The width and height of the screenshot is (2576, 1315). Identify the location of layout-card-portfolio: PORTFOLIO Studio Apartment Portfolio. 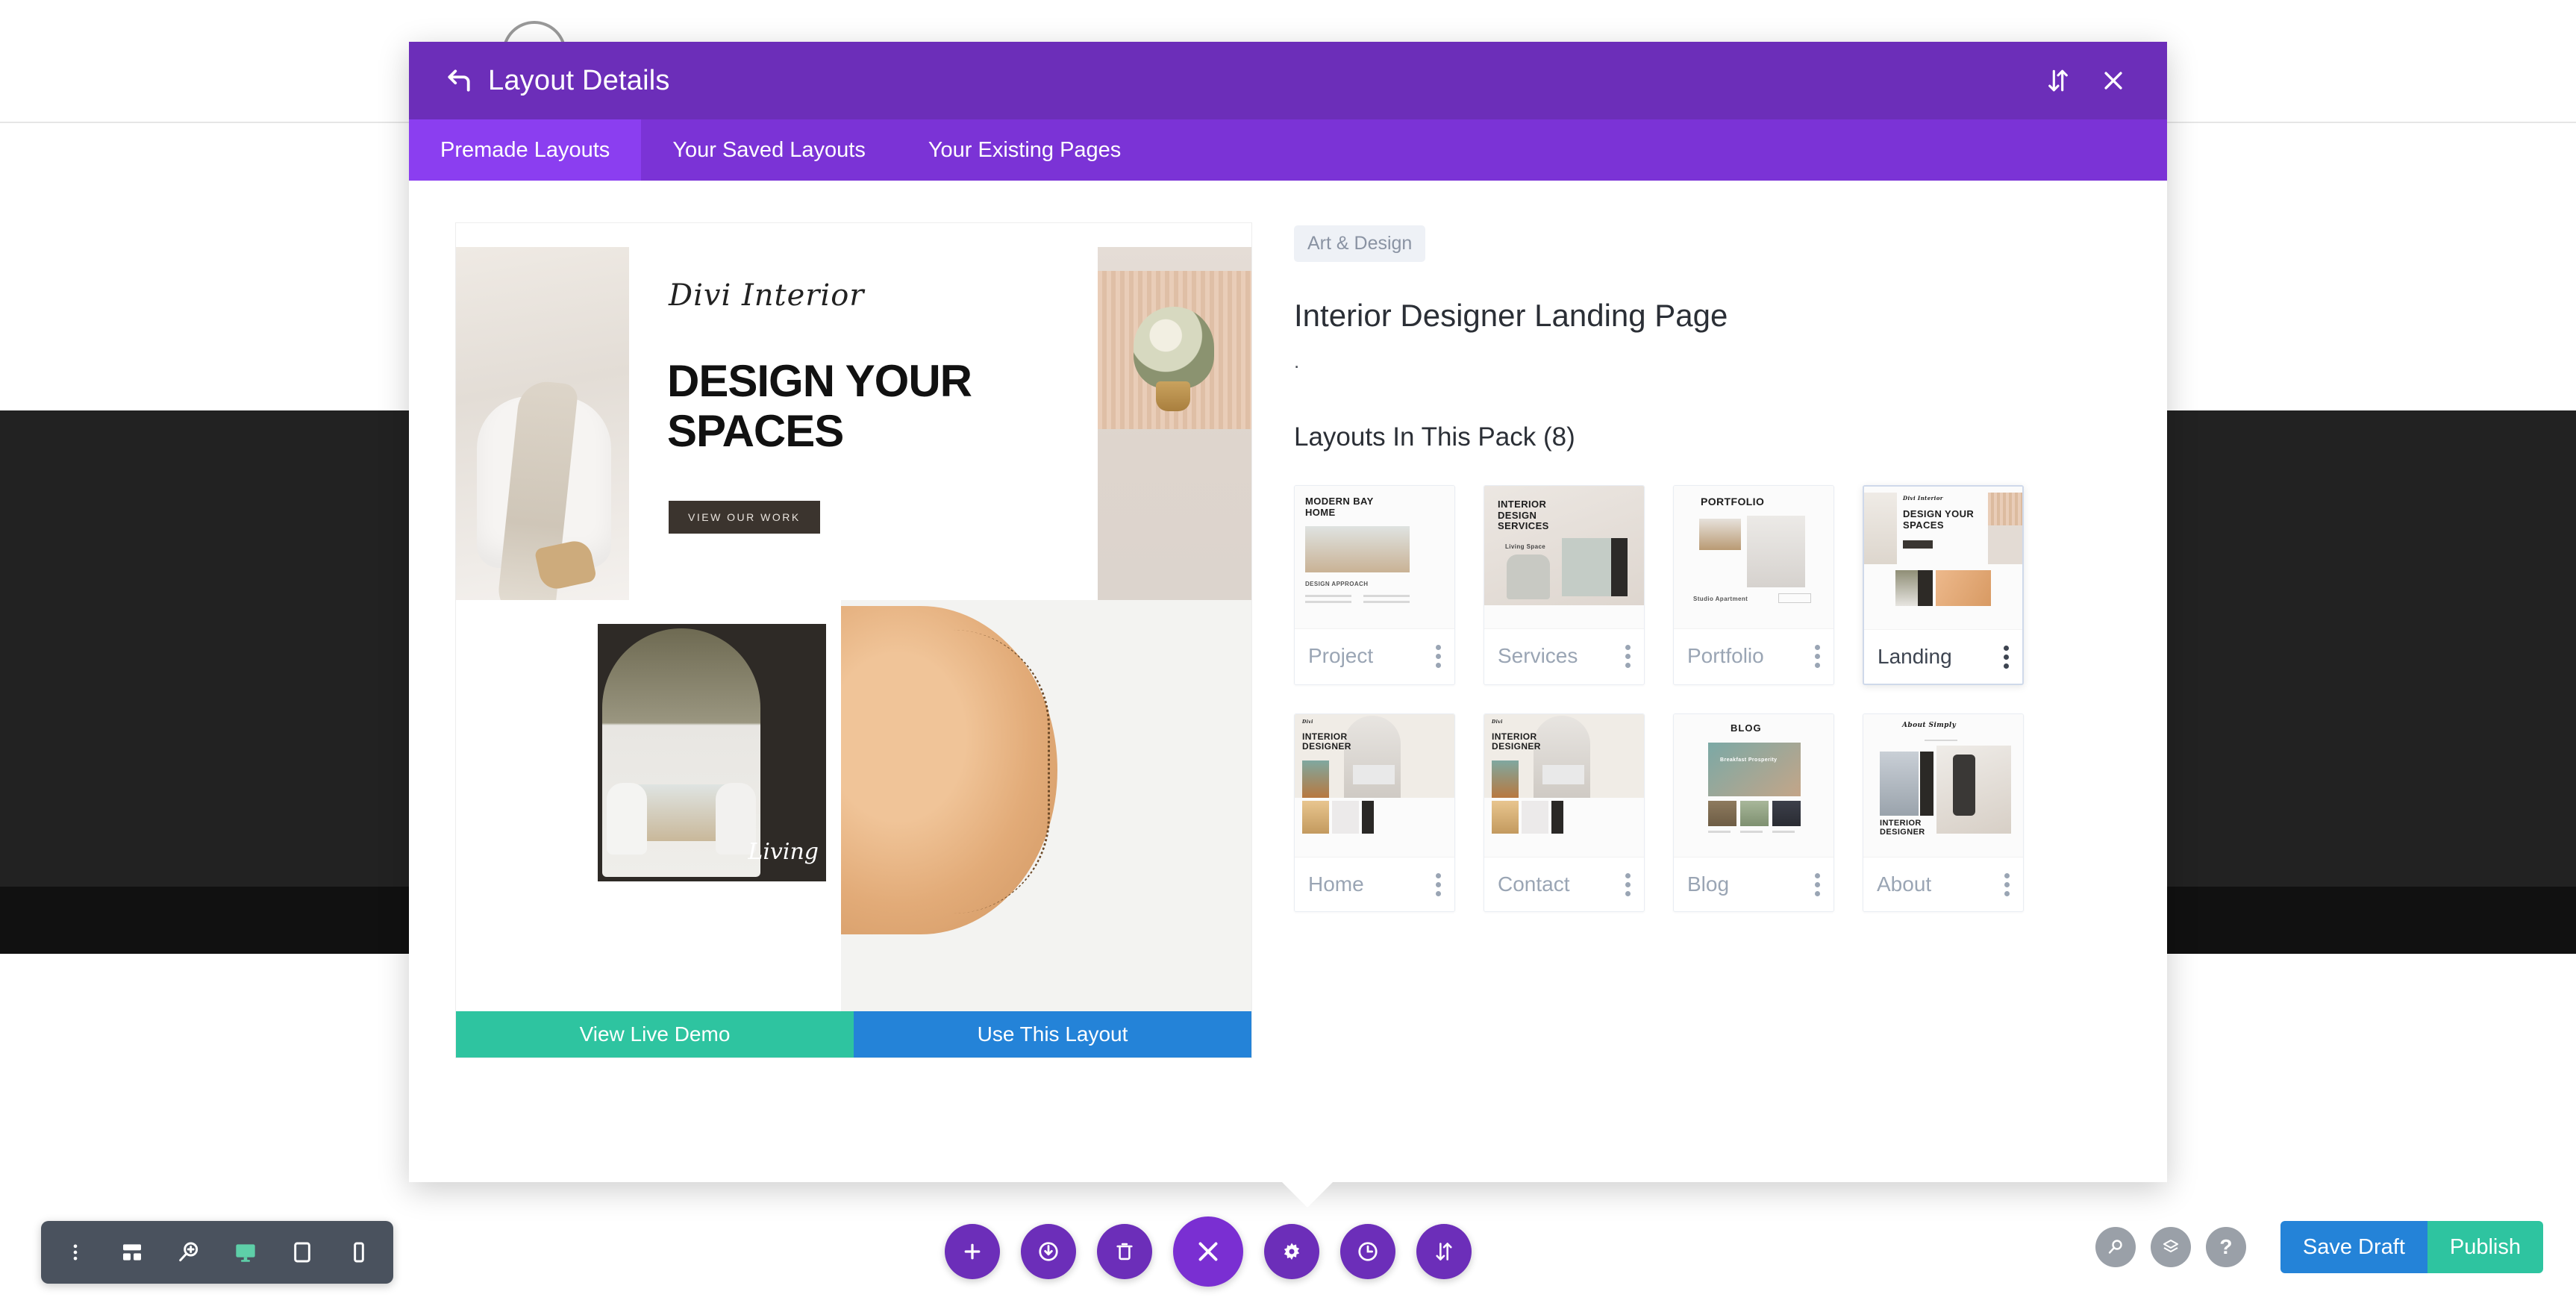
(1753, 585).